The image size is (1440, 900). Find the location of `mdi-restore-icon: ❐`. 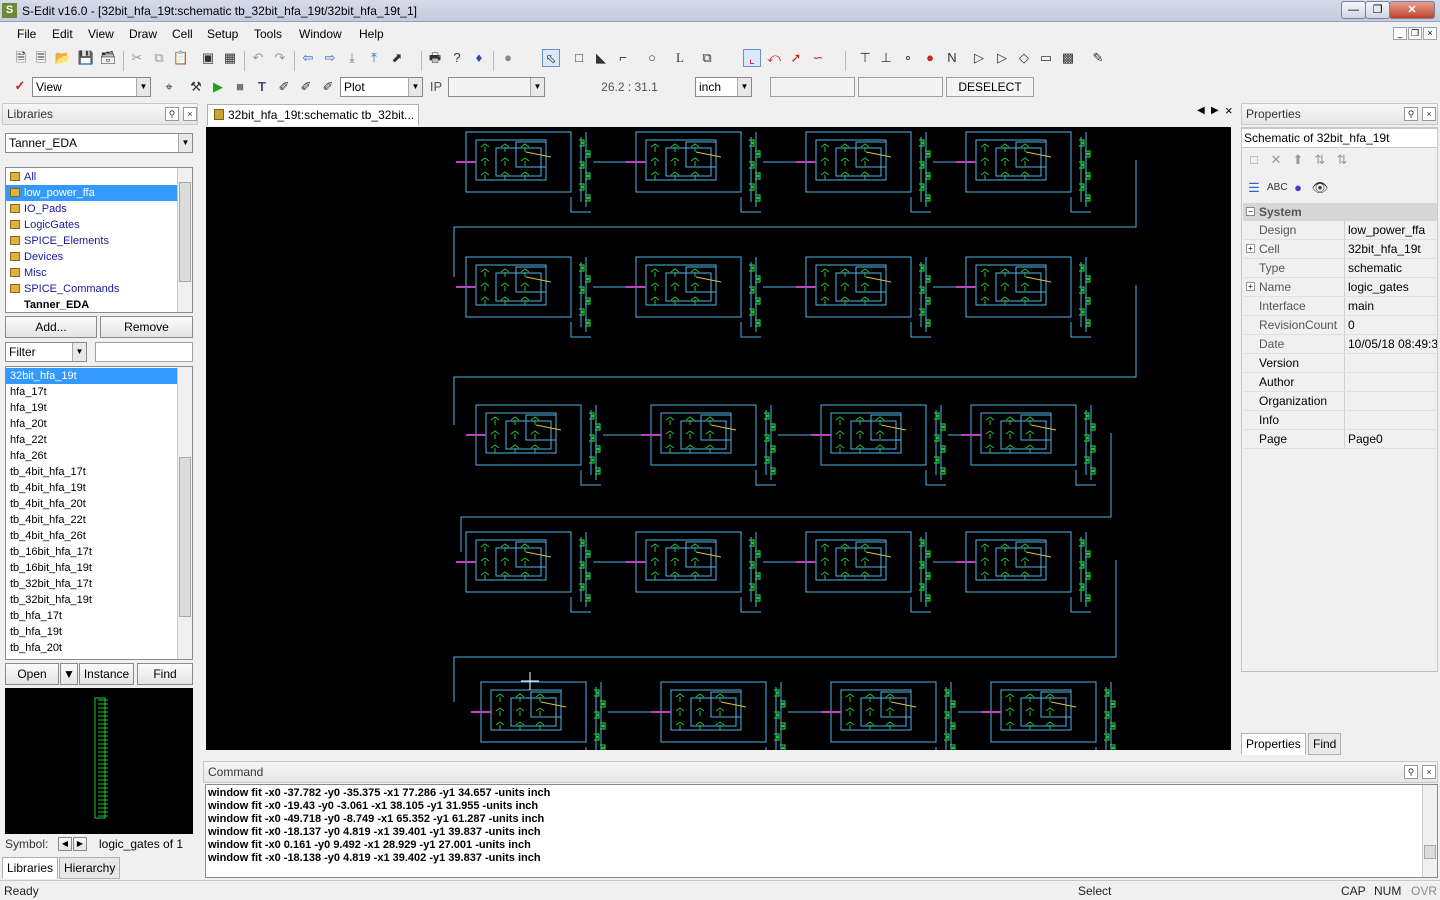

mdi-restore-icon: ❐ is located at coordinates (1415, 33).